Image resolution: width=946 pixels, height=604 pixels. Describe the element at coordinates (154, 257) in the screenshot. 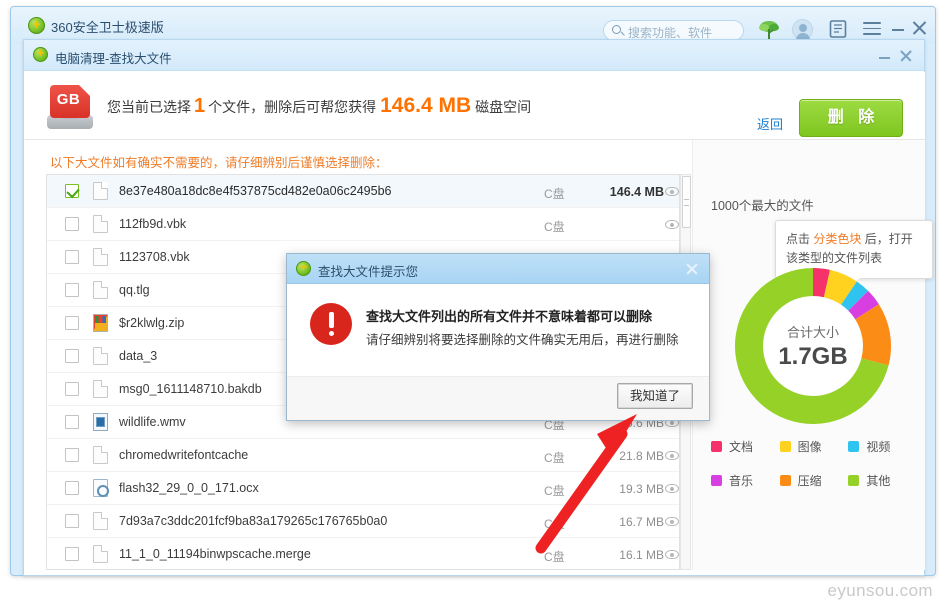

I see `file-name: 1123708.vbk` at that location.